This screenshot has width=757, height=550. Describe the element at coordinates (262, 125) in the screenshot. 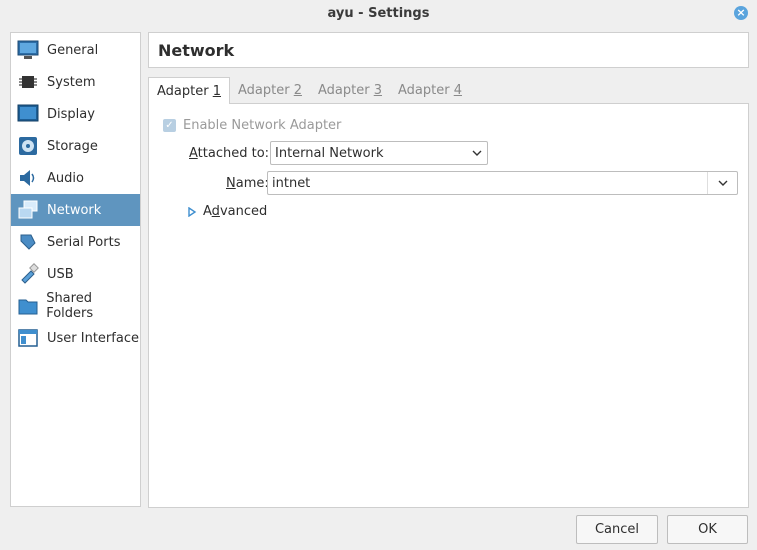

I see `enable-adapter-label: Enable Network Adapter` at that location.